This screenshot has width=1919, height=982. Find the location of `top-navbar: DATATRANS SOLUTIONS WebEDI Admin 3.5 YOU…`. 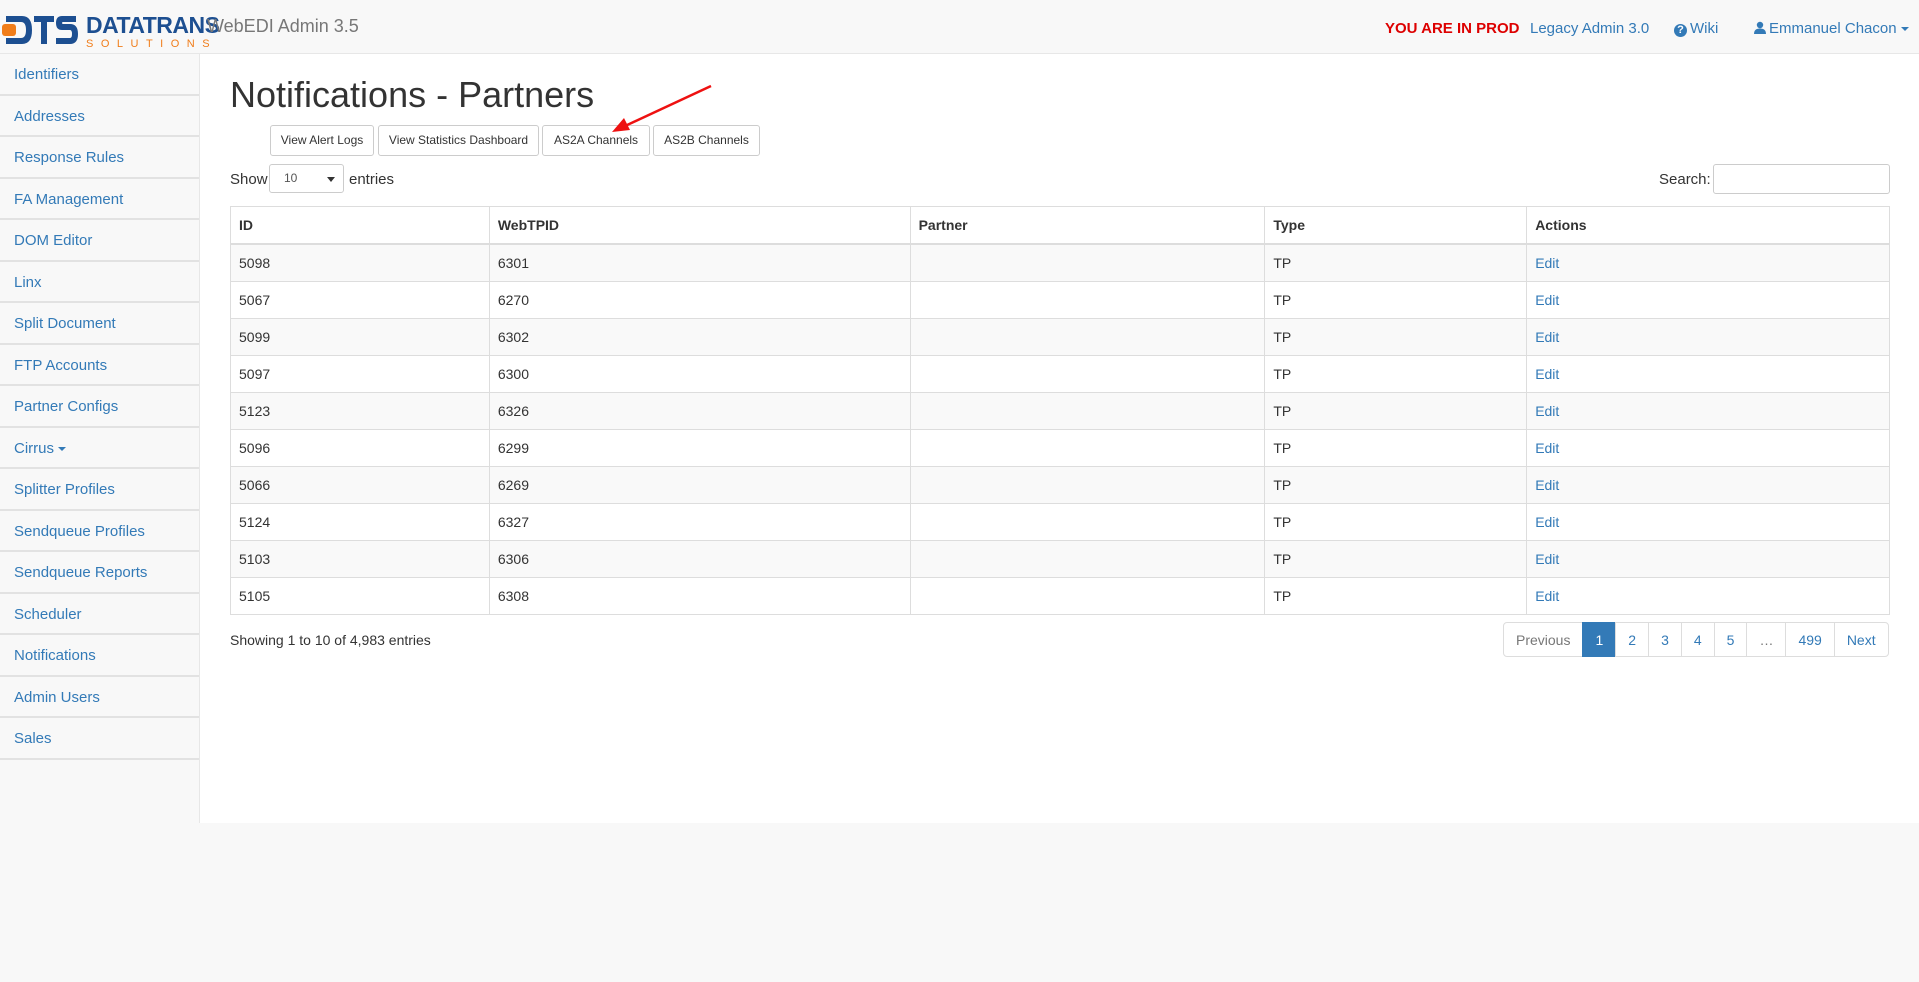

top-navbar: DATATRANS SOLUTIONS WebEDI Admin 3.5 YOU… is located at coordinates (959, 27).